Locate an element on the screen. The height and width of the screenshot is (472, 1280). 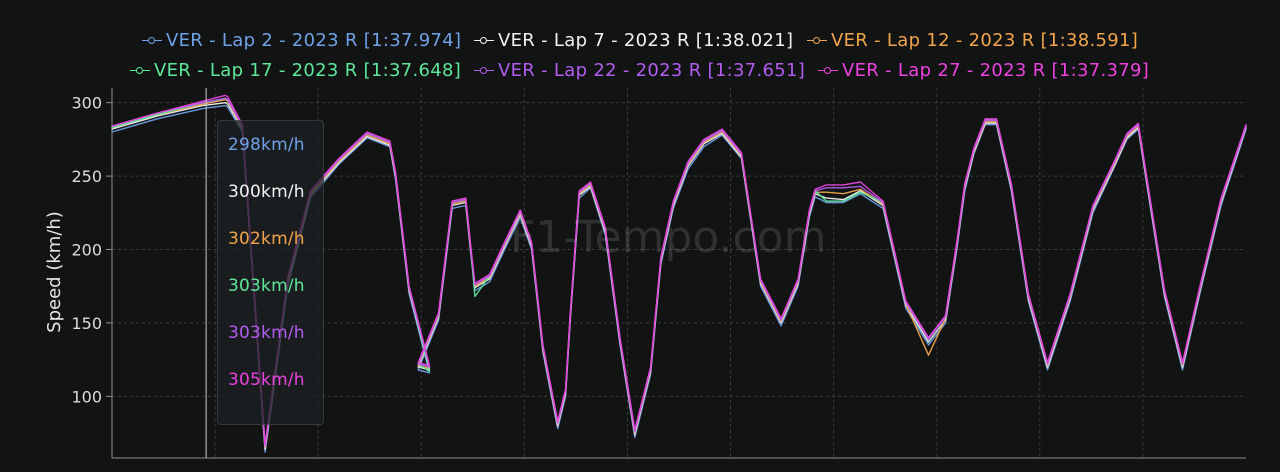
y-tick-label: 100 is located at coordinates (86, 396).